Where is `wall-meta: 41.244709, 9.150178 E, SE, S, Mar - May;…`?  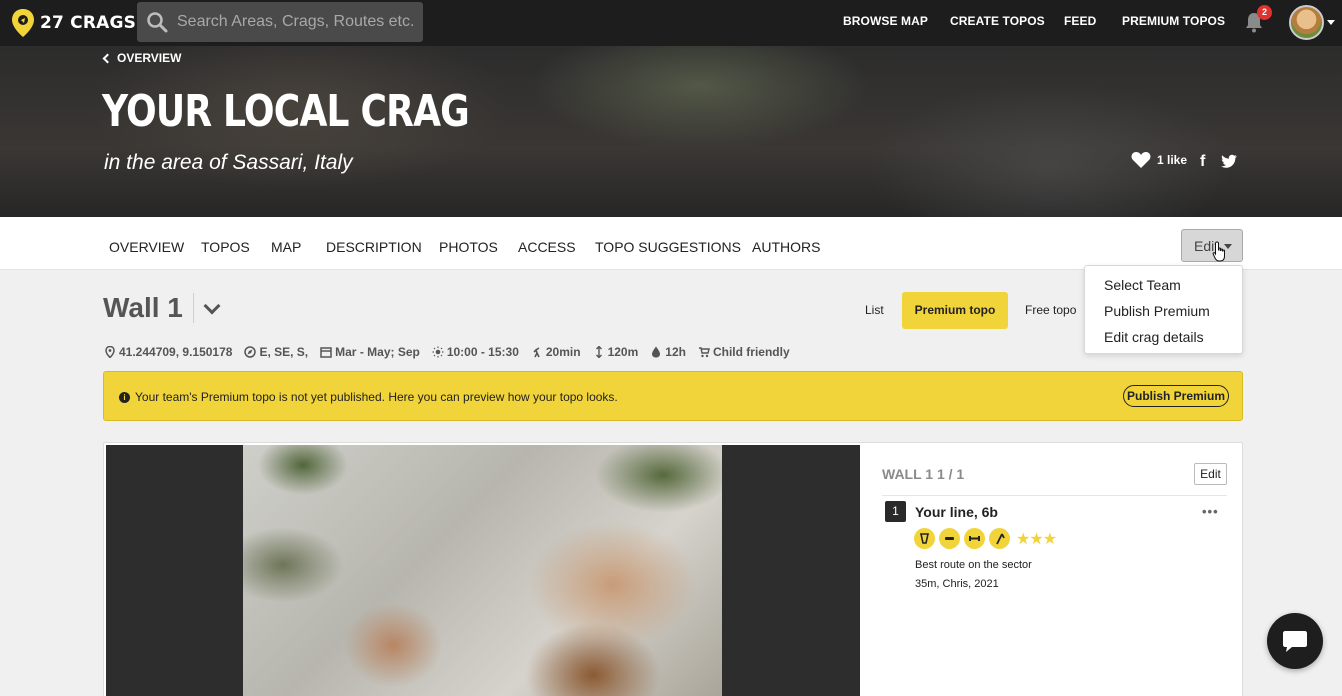 wall-meta: 41.244709, 9.150178 E, SE, S, Mar - May;… is located at coordinates (453, 352).